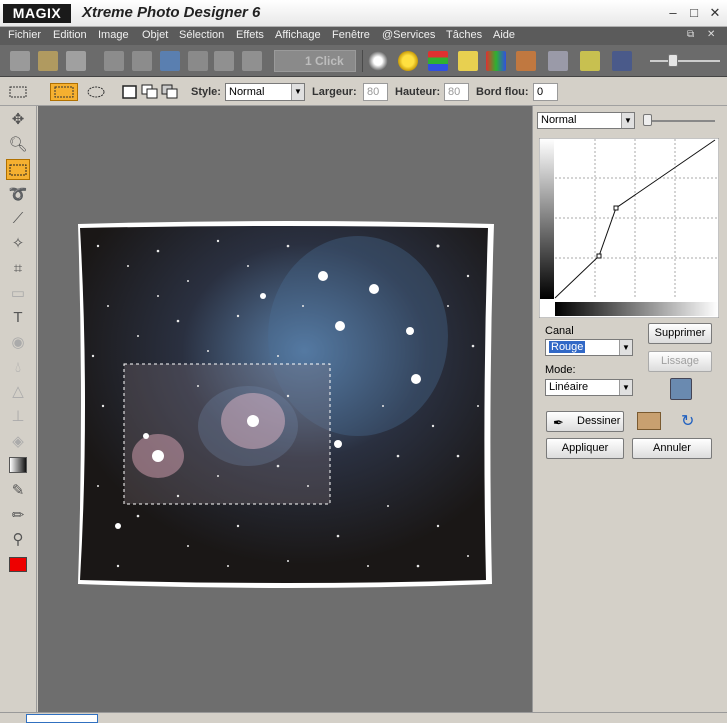 The width and height of the screenshot is (727, 723). What do you see at coordinates (70, 35) in the screenshot?
I see `menu-edition: Edition` at bounding box center [70, 35].